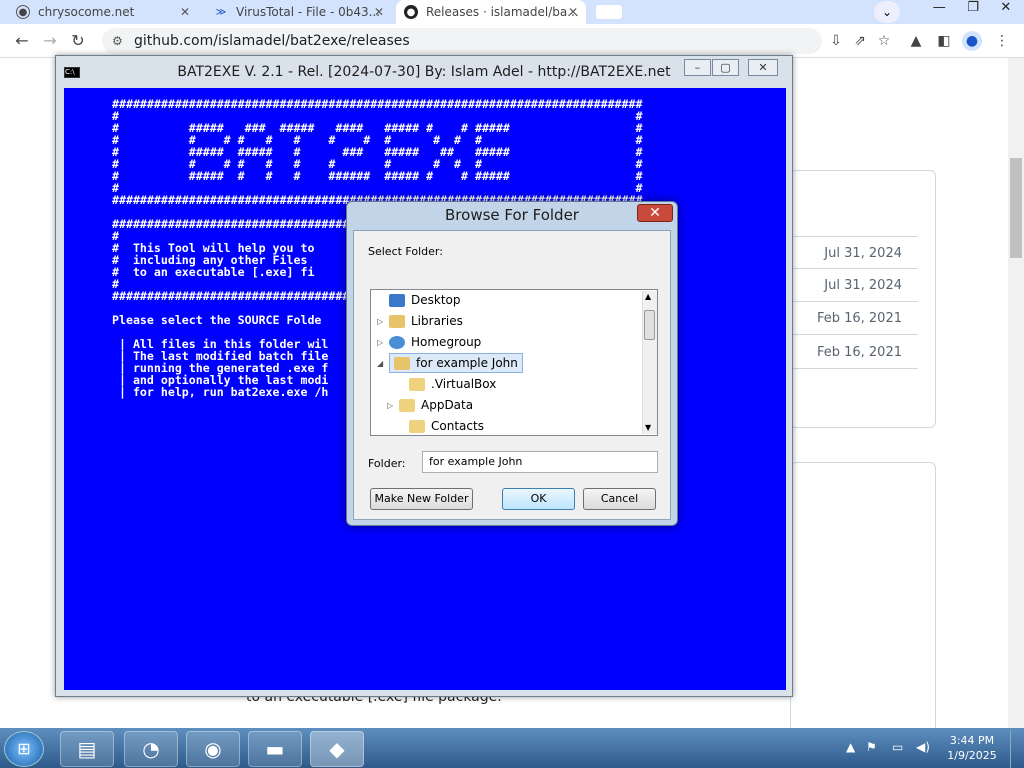 The image size is (1024, 768). Describe the element at coordinates (446, 342) in the screenshot. I see `tree-label: Homegroup` at that location.